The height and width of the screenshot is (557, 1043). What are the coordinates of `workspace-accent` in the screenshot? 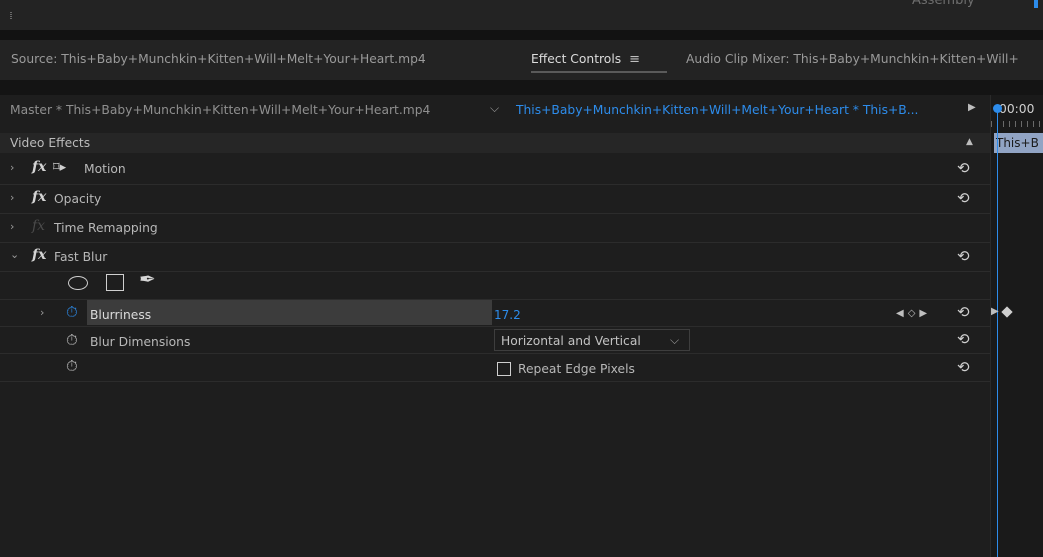 It's located at (1036, 4).